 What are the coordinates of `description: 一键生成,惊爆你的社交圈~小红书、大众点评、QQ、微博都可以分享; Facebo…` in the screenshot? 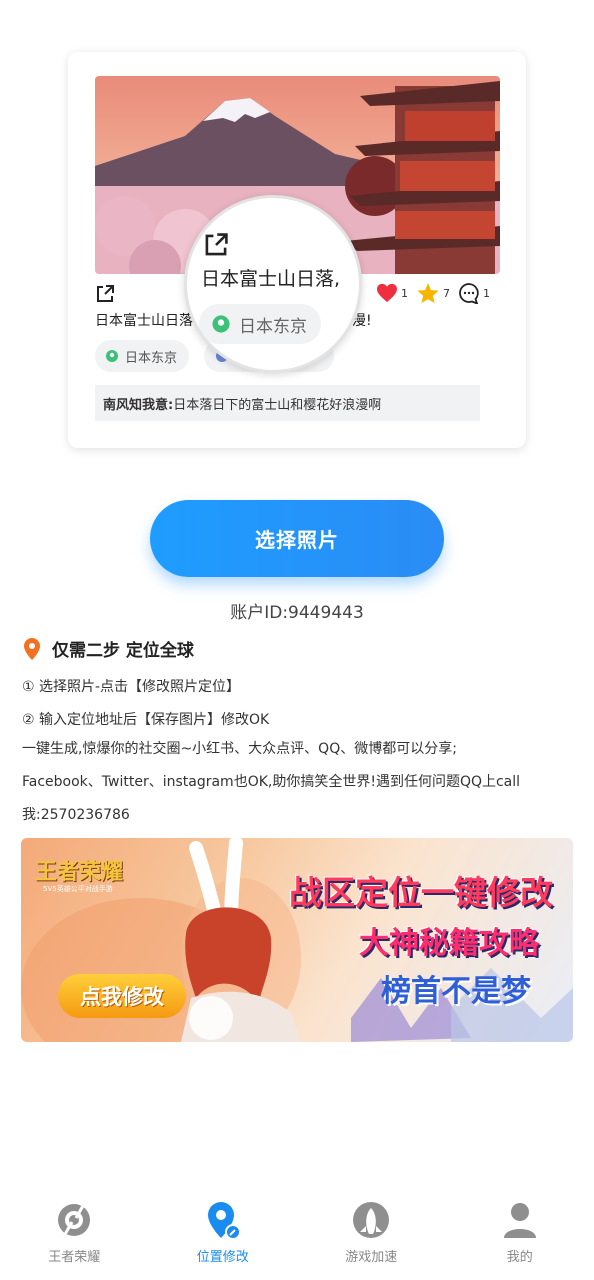 It's located at (298, 782).